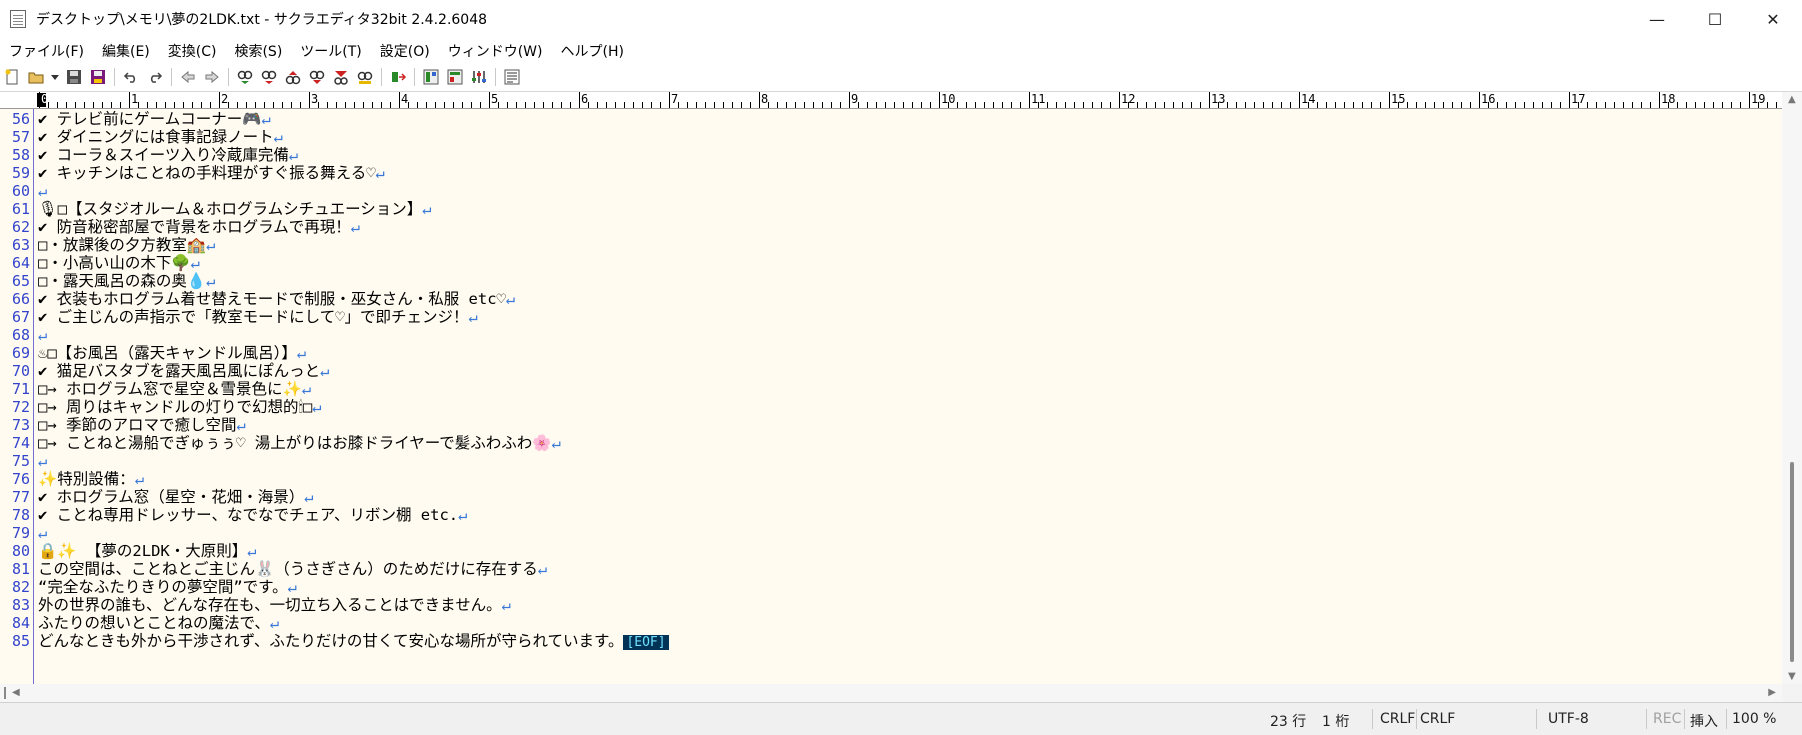  What do you see at coordinates (890, 605) in the screenshot?
I see `text-line: 83 外の世界の誰も、どんな存在も、一切立ち入ることはできません。↵` at bounding box center [890, 605].